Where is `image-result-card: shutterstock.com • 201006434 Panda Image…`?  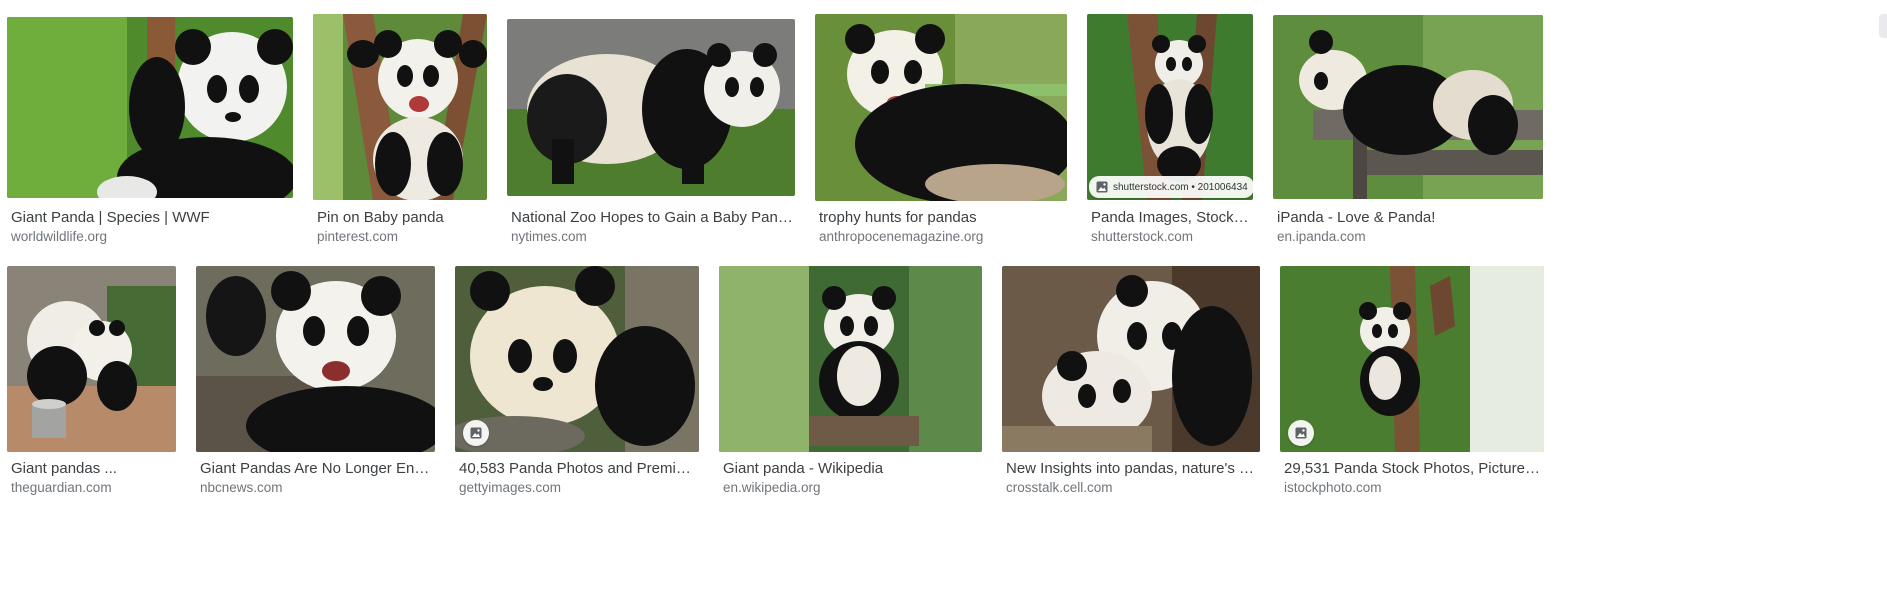 image-result-card: shutterstock.com • 201006434 Panda Image… is located at coordinates (1170, 125).